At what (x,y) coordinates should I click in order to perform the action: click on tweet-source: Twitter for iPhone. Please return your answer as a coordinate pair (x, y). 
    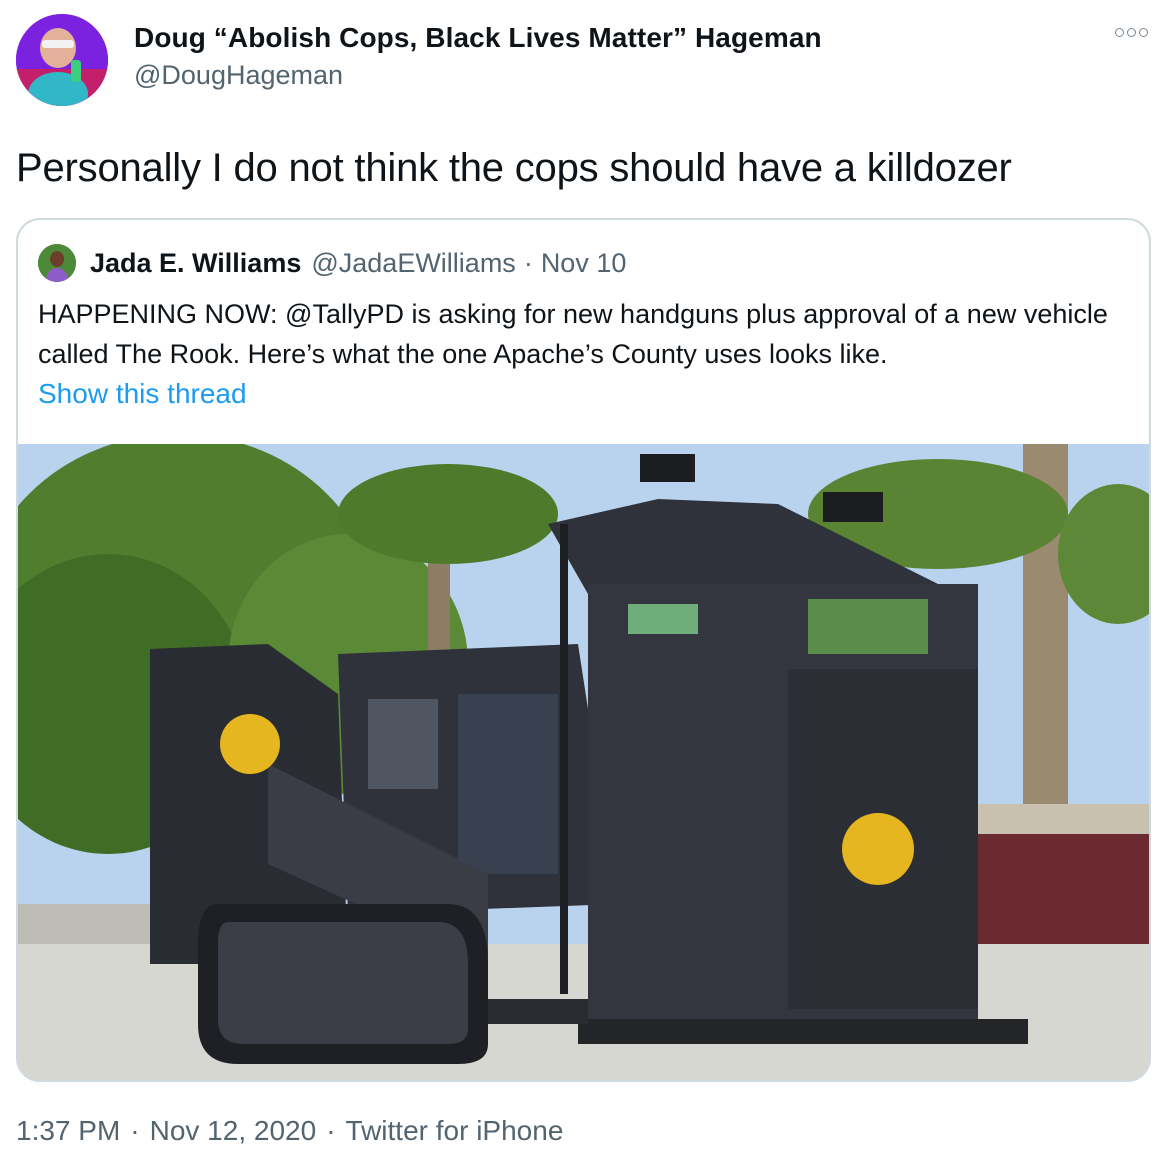
    Looking at the image, I should click on (455, 1131).